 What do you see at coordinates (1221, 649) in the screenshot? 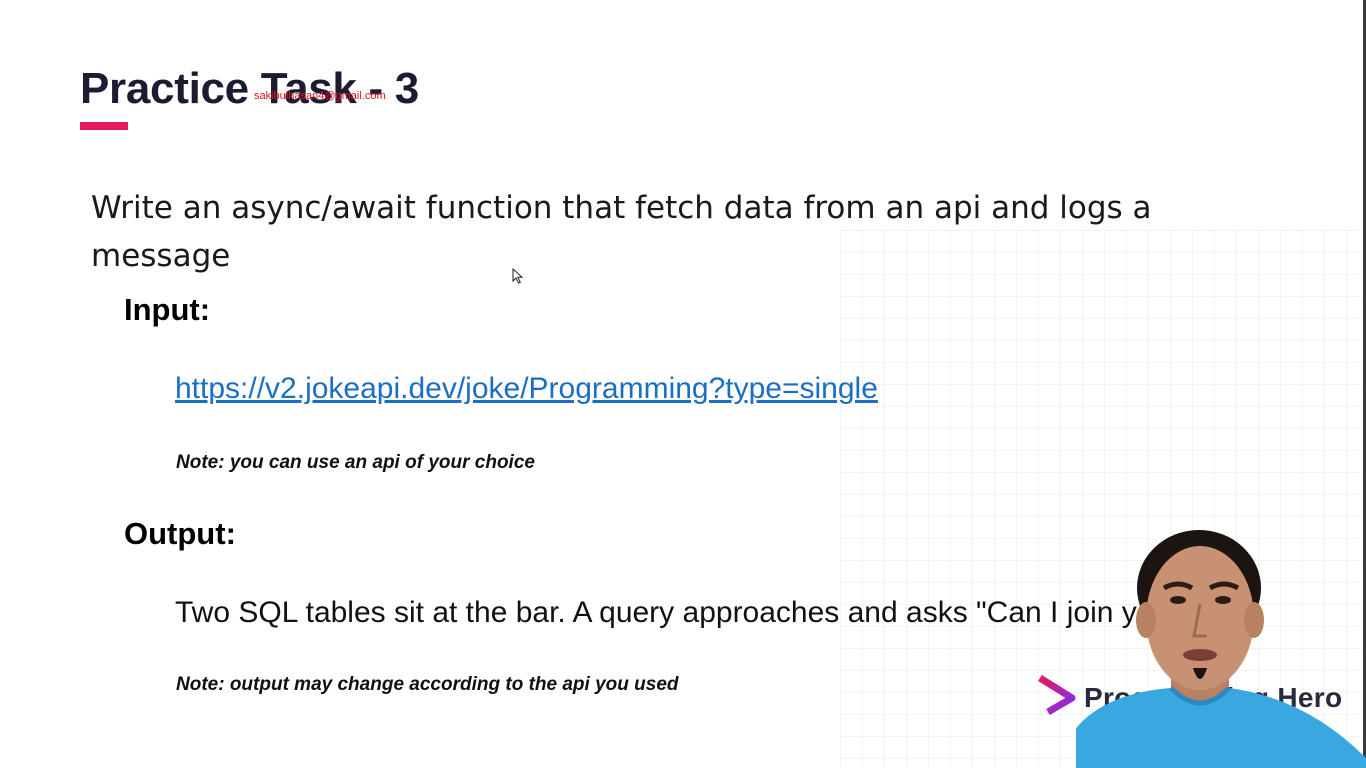
I see `presenter-webcam` at bounding box center [1221, 649].